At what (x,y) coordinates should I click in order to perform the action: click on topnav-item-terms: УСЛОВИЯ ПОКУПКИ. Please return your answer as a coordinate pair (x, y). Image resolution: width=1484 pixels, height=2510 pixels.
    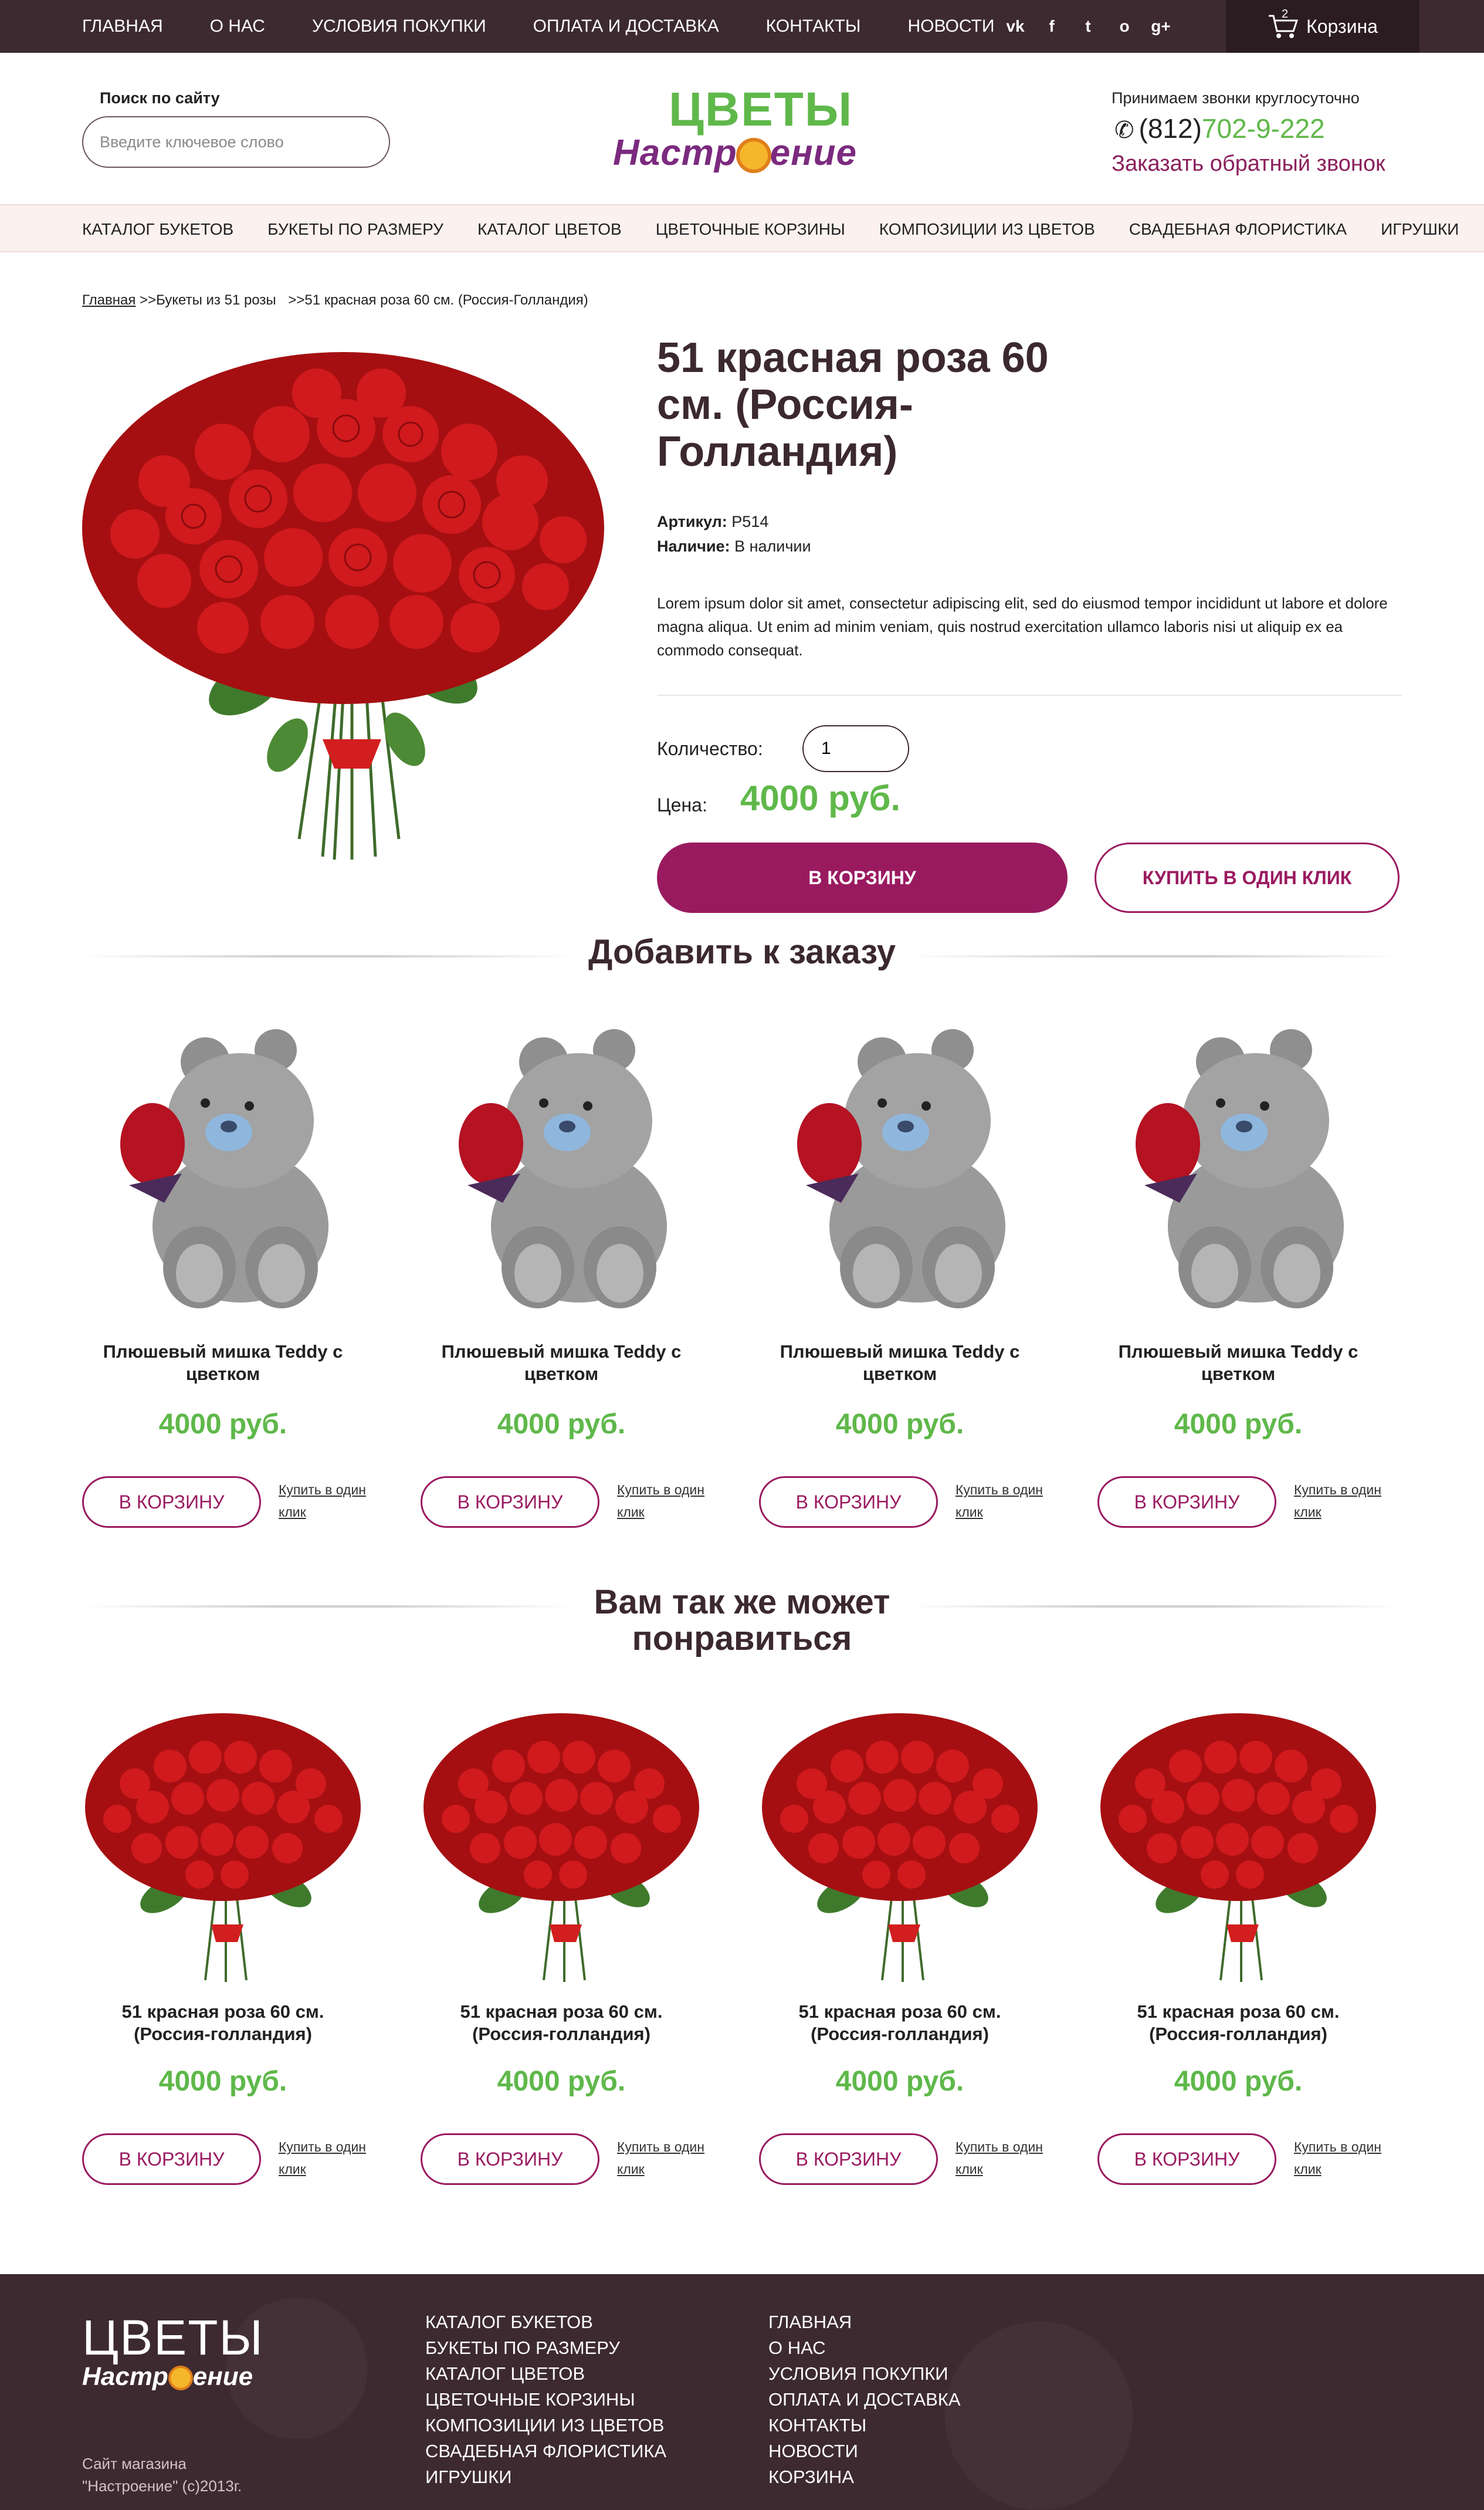
    Looking at the image, I should click on (399, 26).